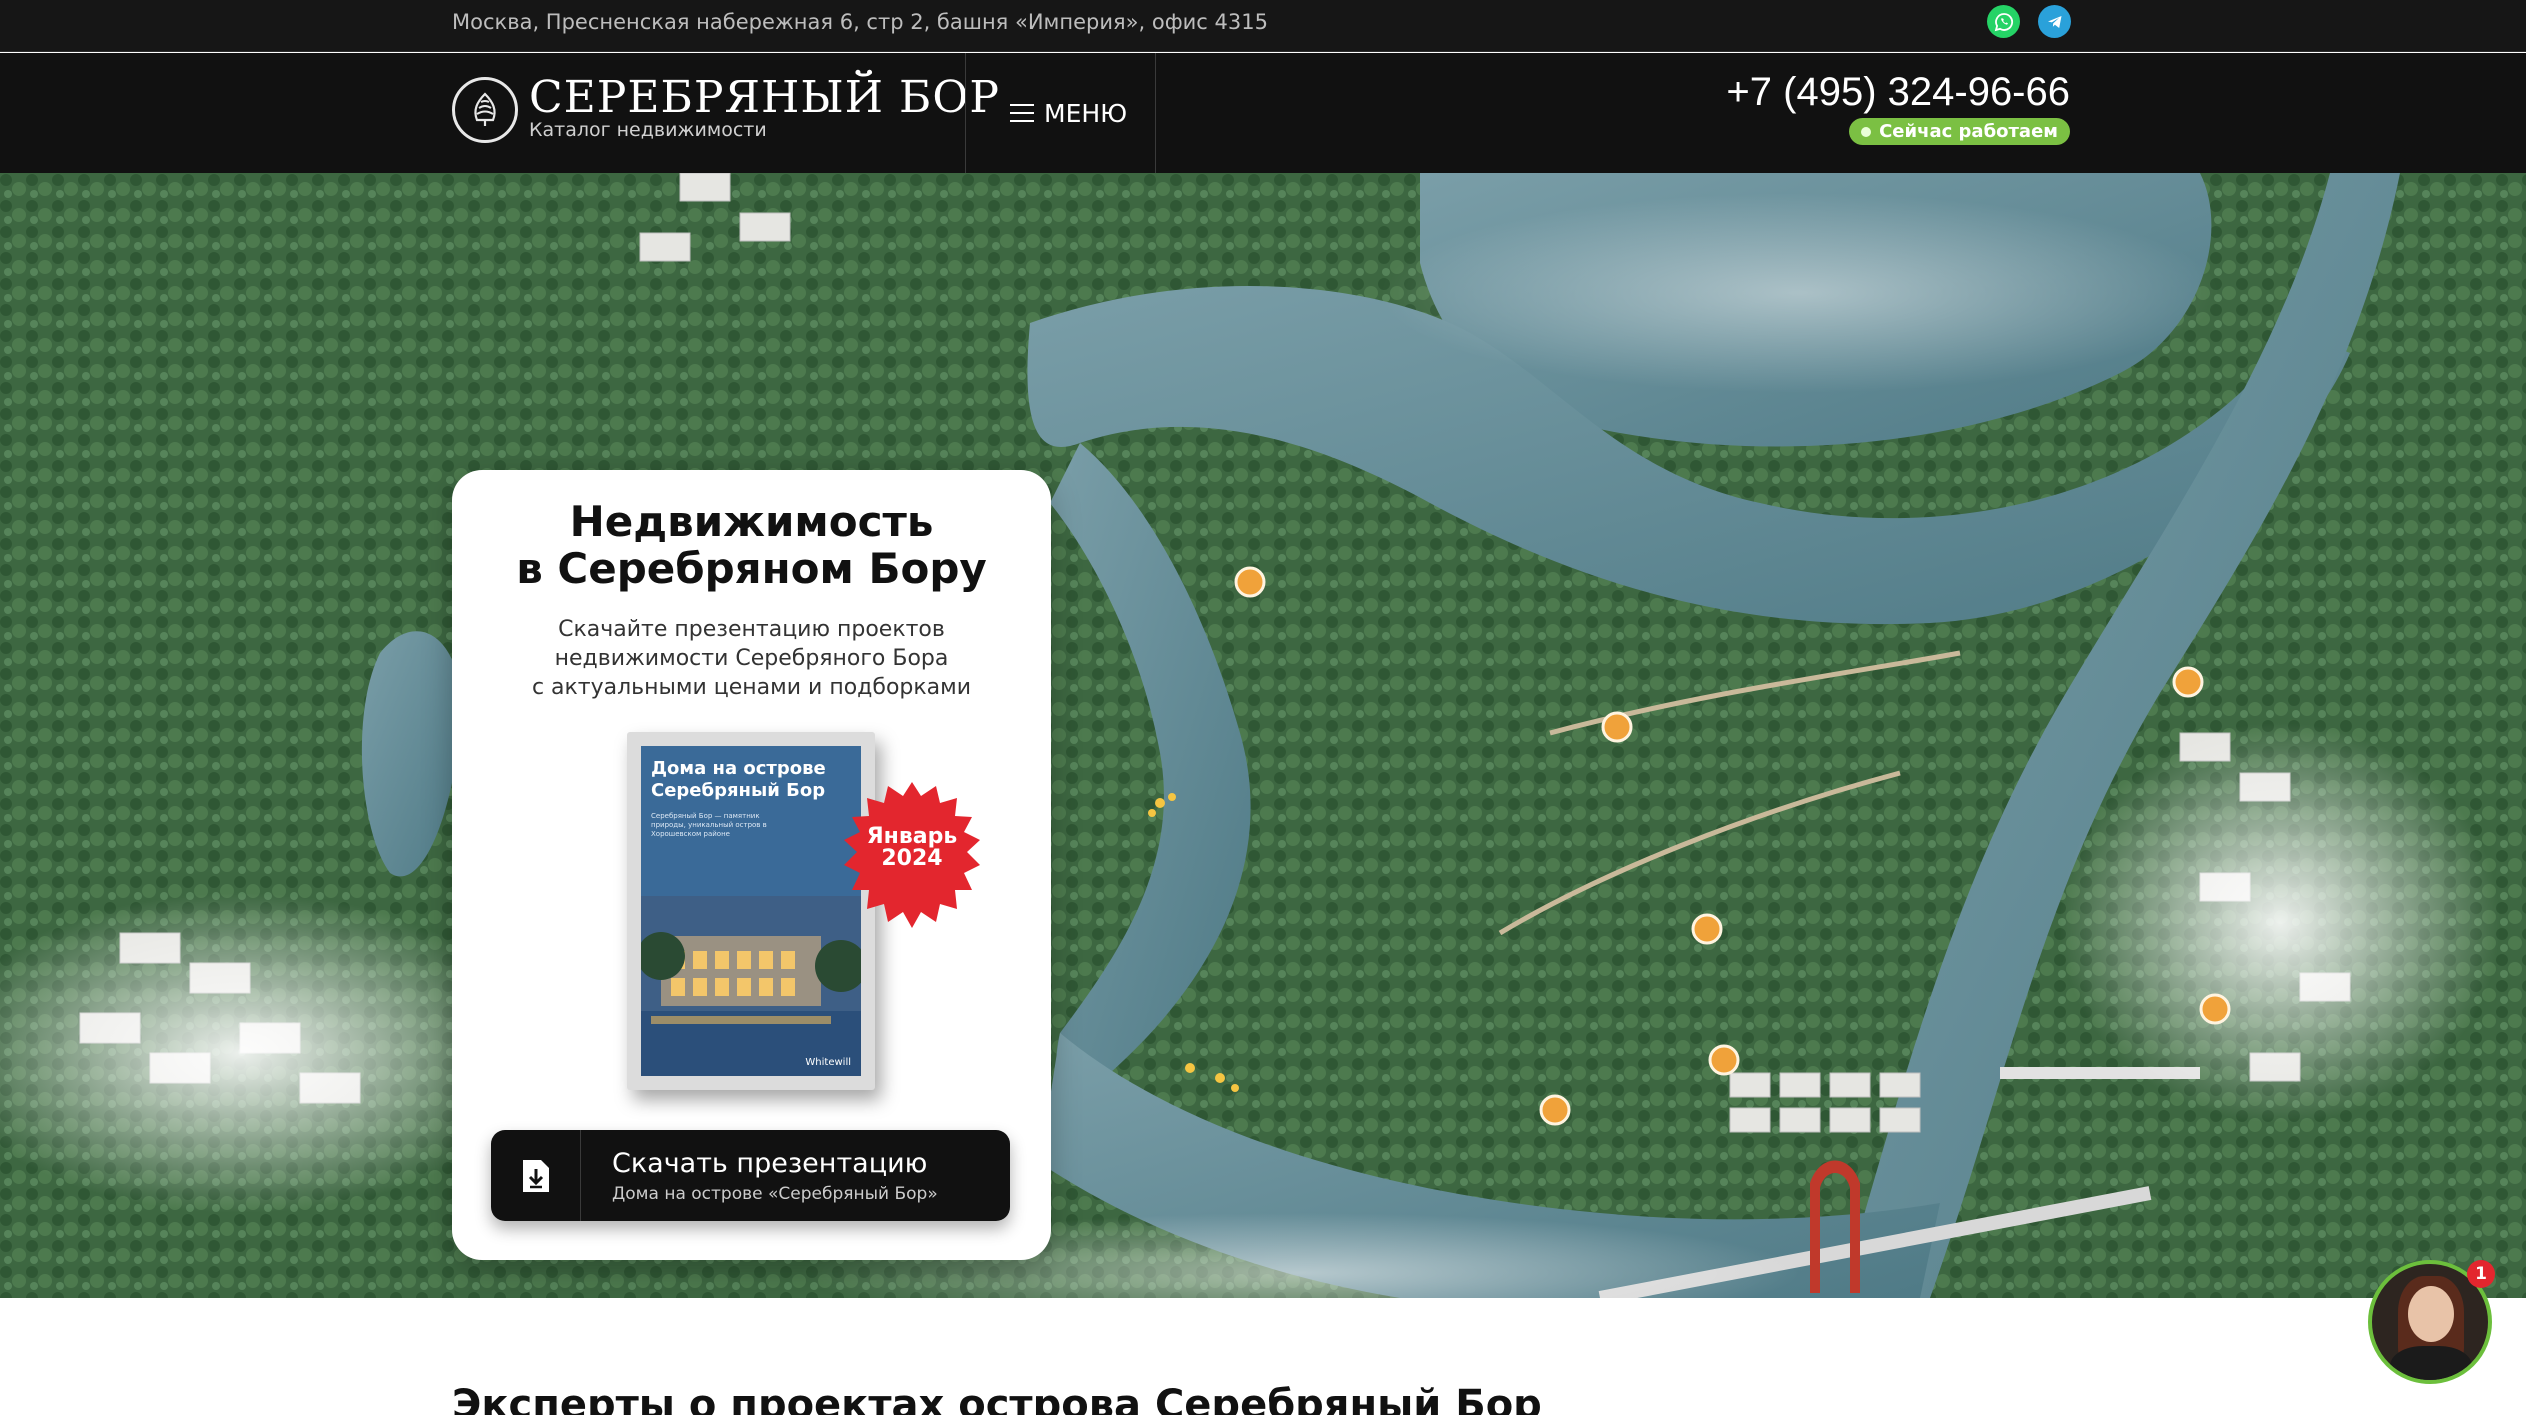  What do you see at coordinates (1866, 132) in the screenshot?
I see `status-dot-icon` at bounding box center [1866, 132].